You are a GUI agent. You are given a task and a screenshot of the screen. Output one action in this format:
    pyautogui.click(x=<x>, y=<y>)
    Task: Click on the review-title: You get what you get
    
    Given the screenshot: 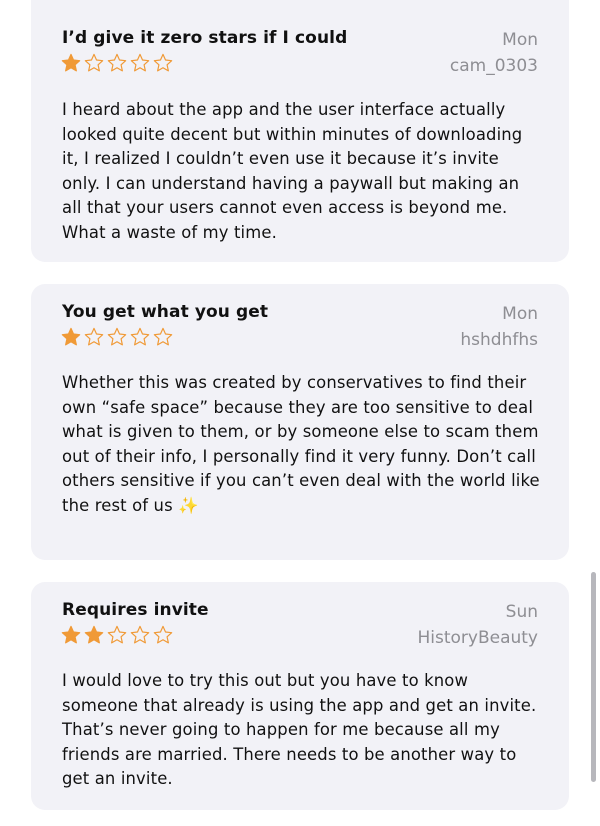 What is the action you would take?
    pyautogui.click(x=165, y=312)
    